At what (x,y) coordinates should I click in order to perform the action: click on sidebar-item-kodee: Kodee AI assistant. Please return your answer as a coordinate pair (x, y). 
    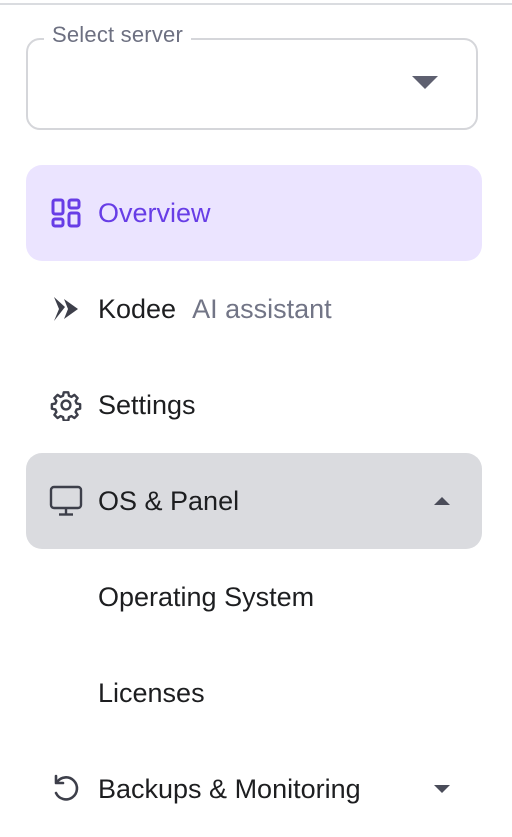
    Looking at the image, I should click on (254, 309).